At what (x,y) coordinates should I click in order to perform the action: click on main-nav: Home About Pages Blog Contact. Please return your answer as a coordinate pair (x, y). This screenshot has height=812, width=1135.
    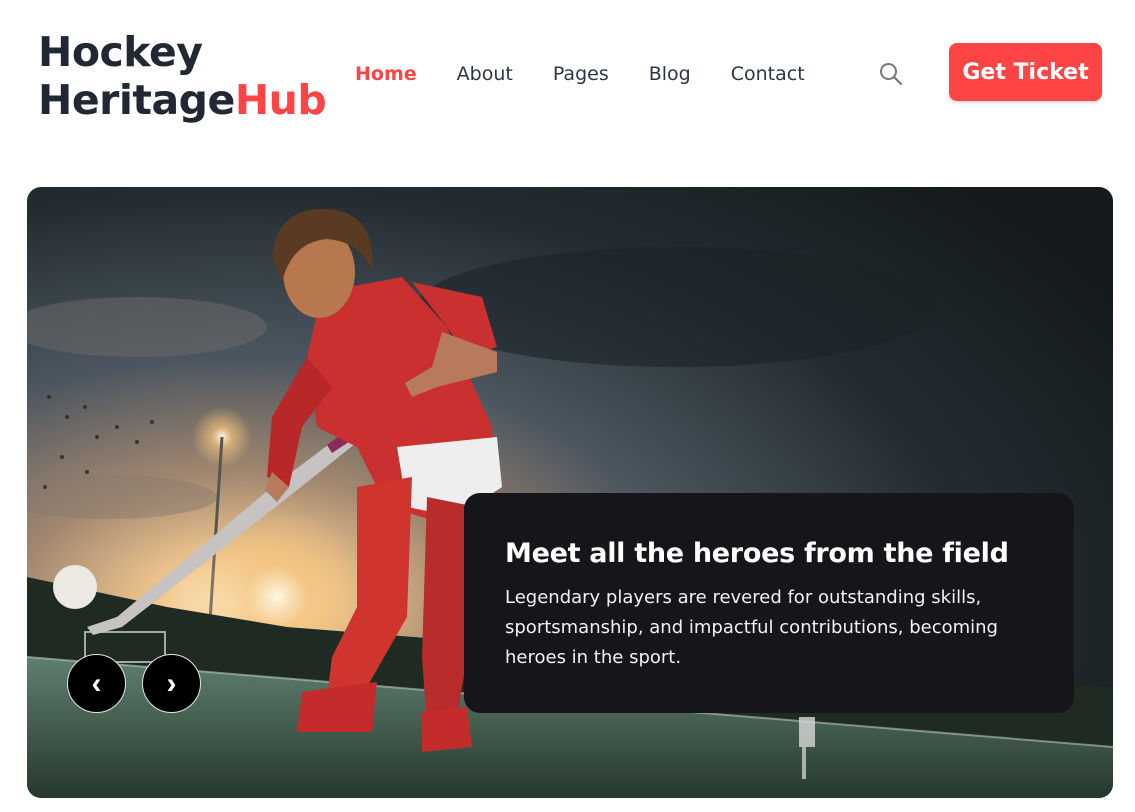
    Looking at the image, I should click on (600, 74).